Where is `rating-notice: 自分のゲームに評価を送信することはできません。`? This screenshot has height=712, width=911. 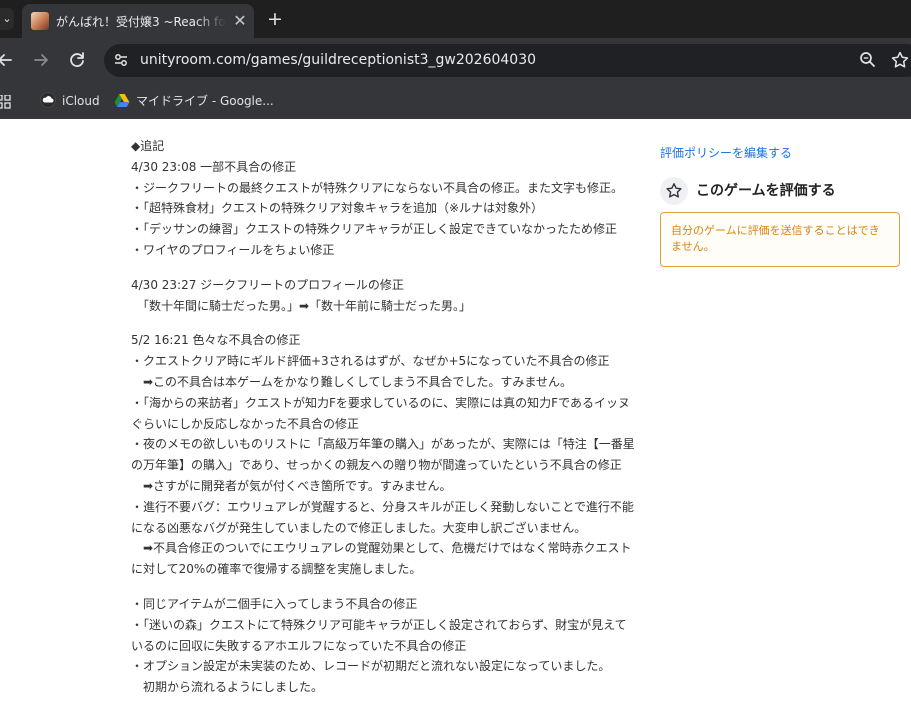 rating-notice: 自分のゲームに評価を送信することはできません。 is located at coordinates (780, 239).